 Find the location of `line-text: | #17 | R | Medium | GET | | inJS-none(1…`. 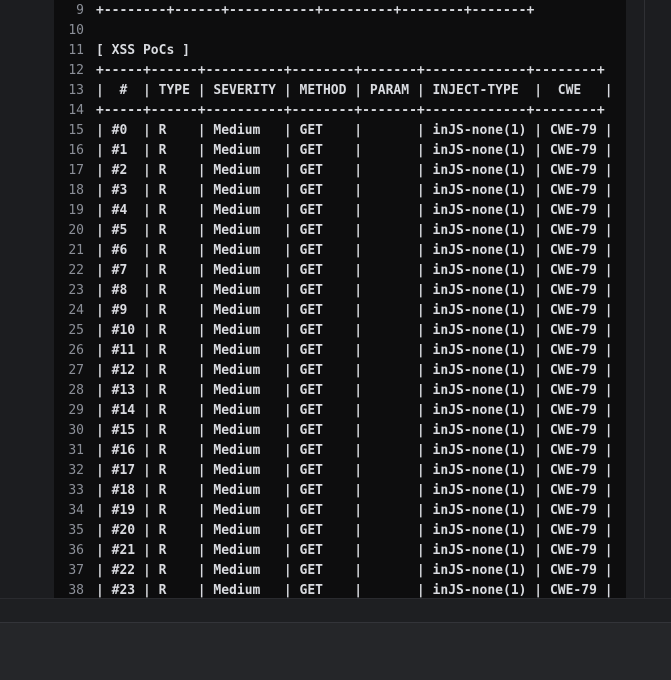

line-text: | #17 | R | Medium | GET | | inJS-none(1… is located at coordinates (354, 470).